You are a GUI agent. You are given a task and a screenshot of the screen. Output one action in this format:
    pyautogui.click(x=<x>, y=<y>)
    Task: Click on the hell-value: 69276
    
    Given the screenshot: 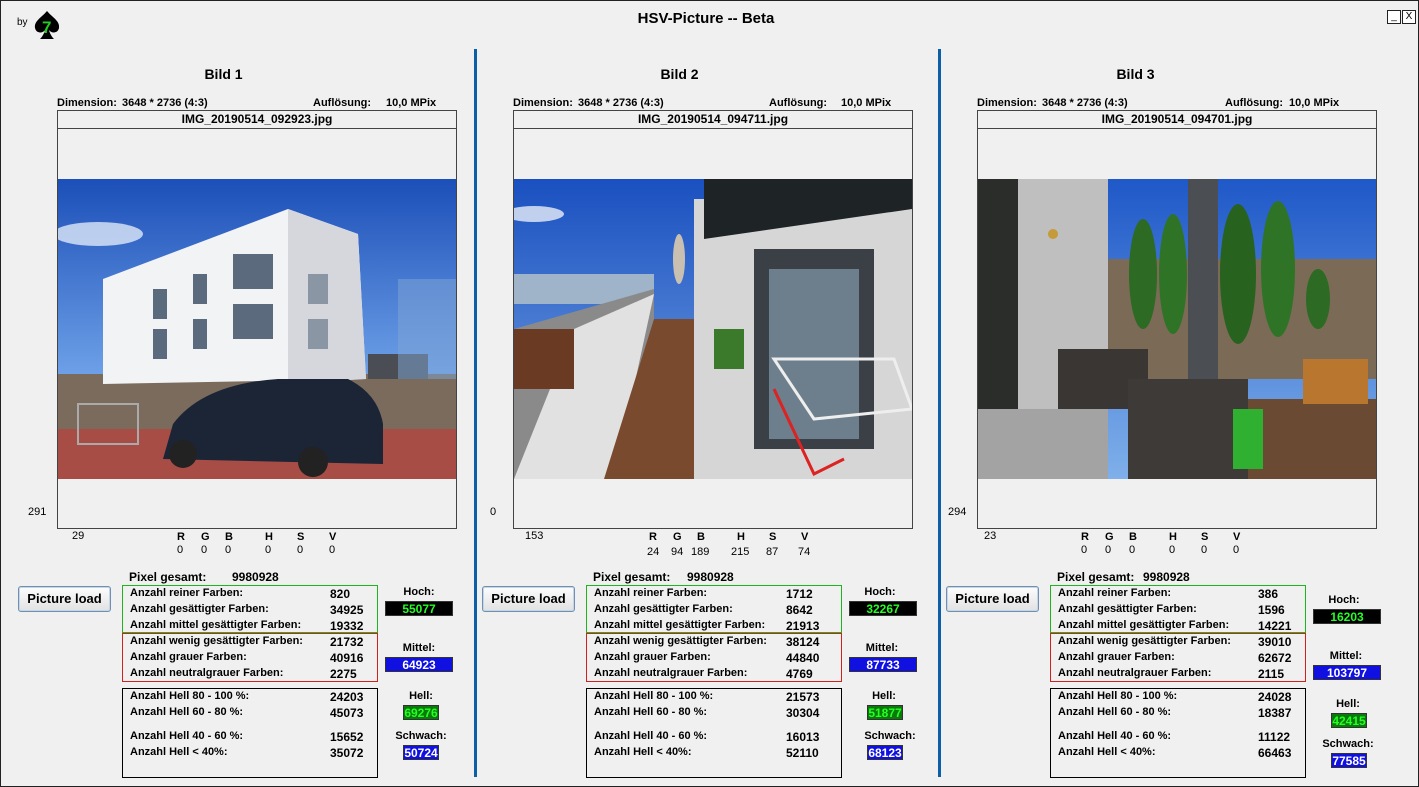 What is the action you would take?
    pyautogui.click(x=421, y=712)
    